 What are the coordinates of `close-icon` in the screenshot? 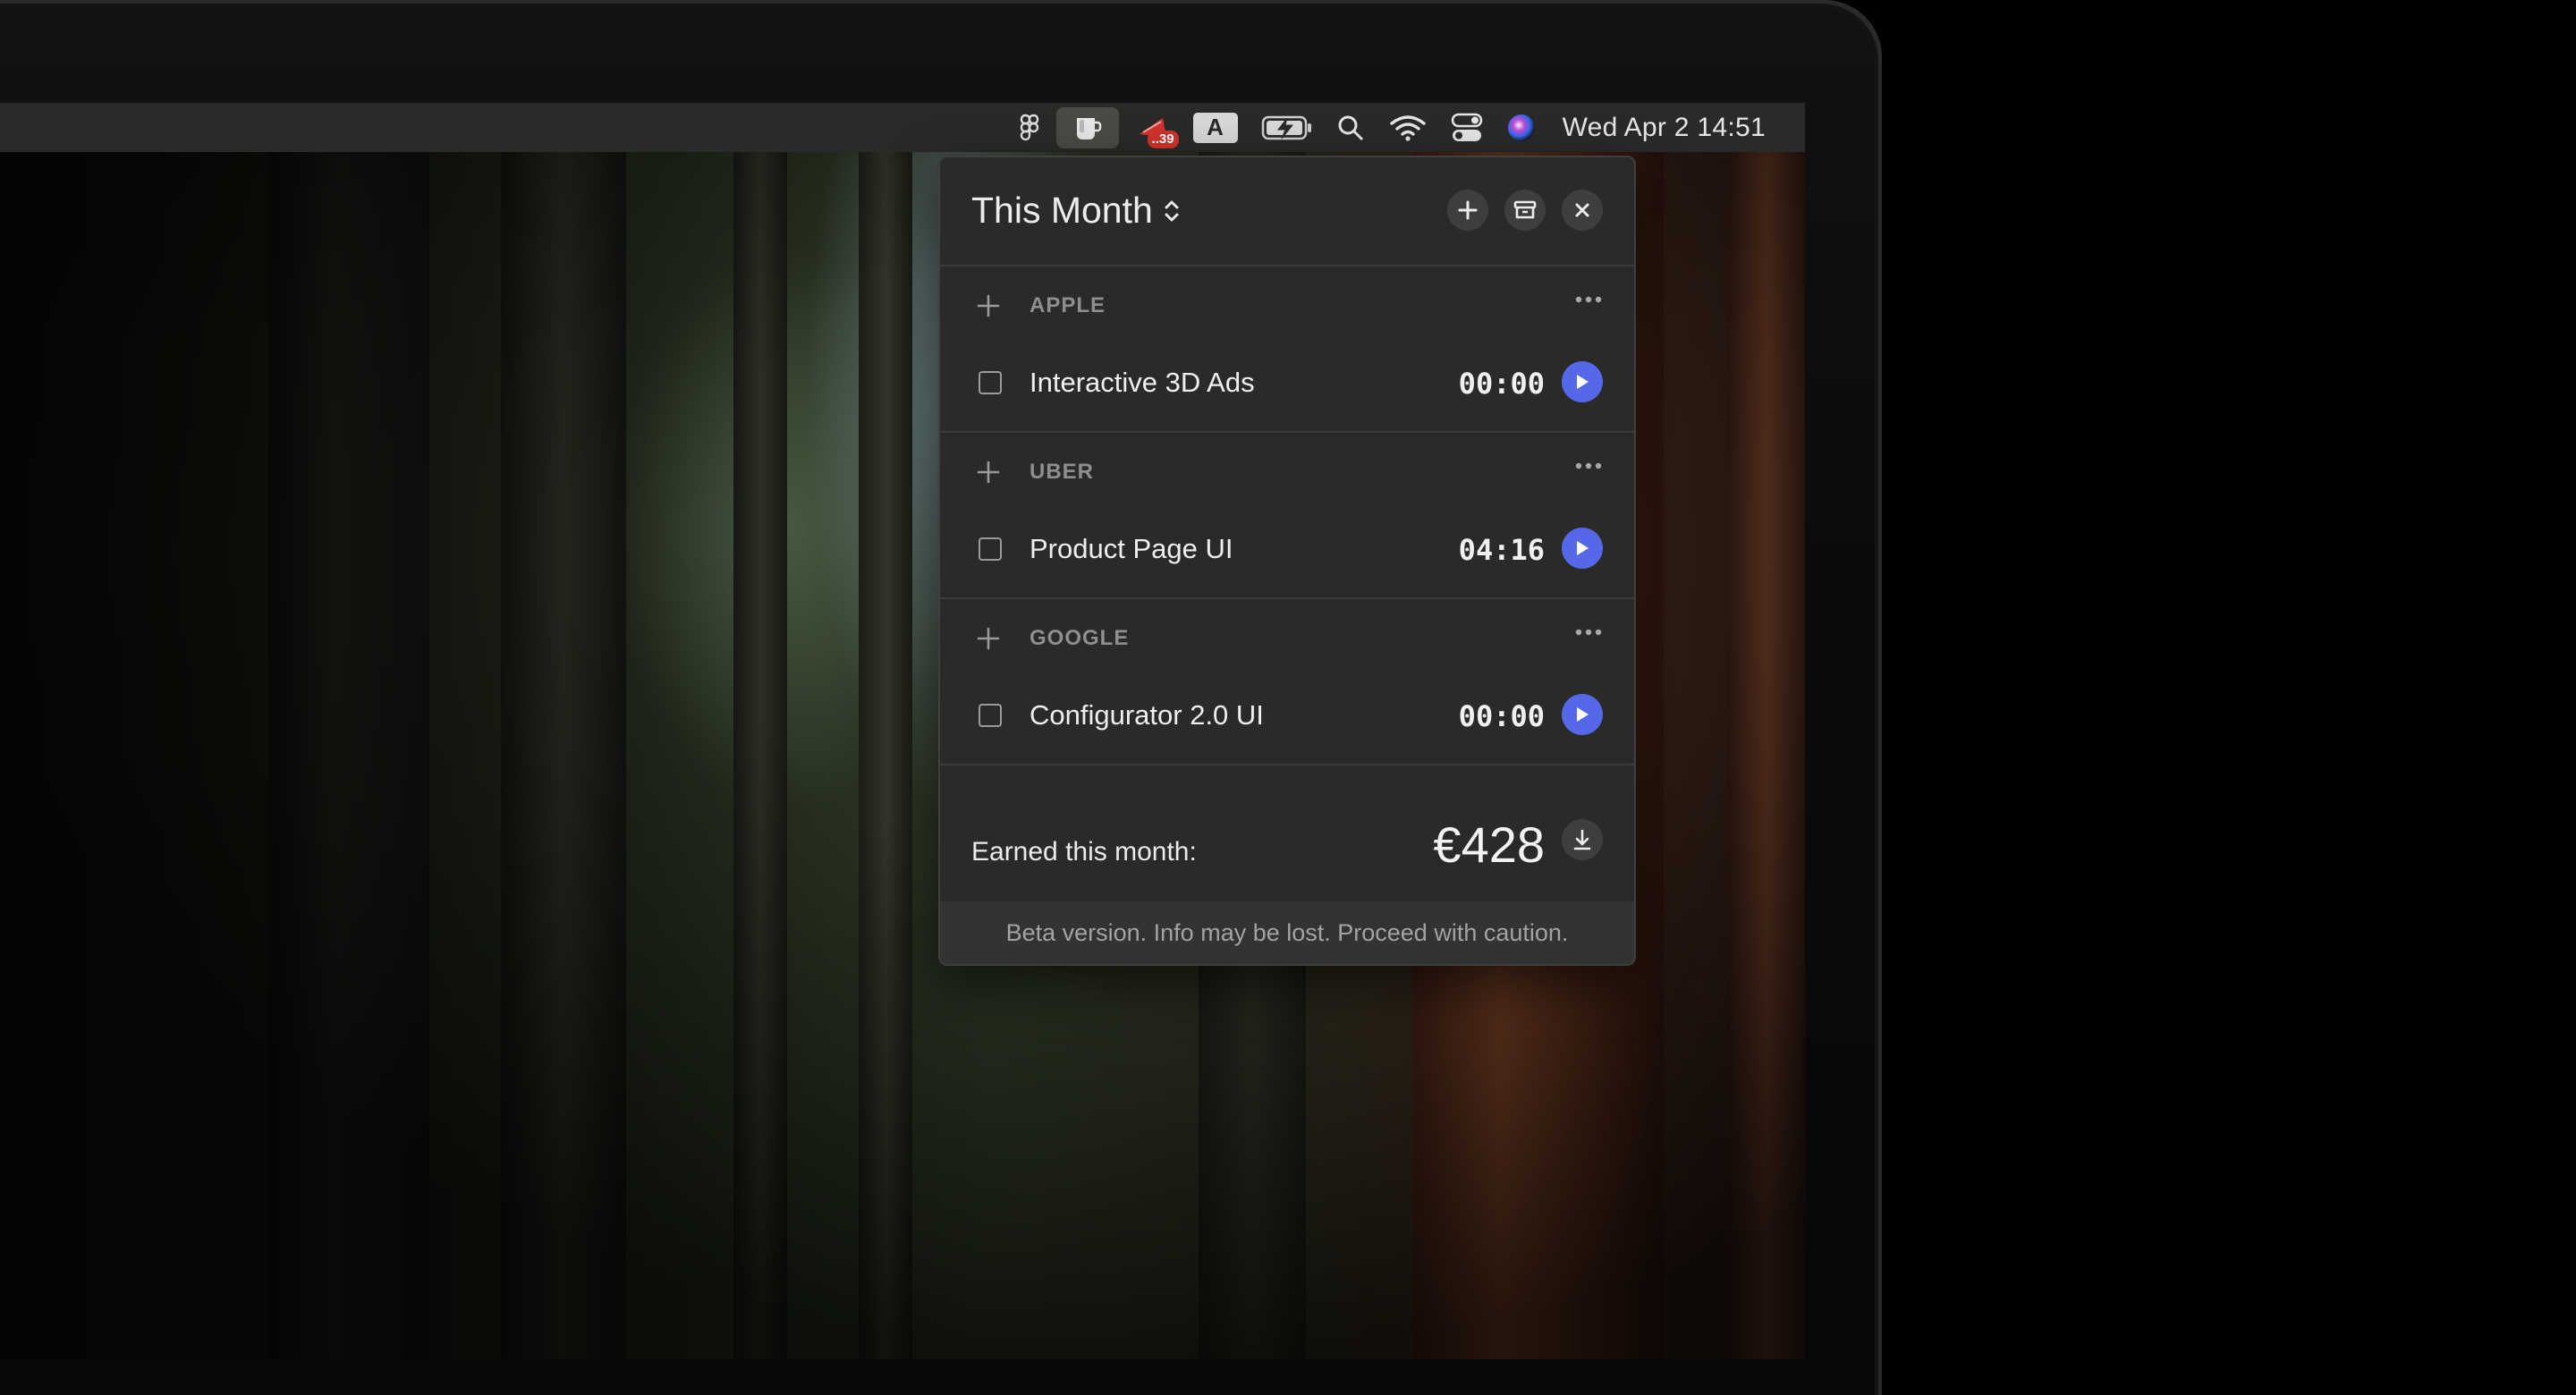 It's located at (1582, 210).